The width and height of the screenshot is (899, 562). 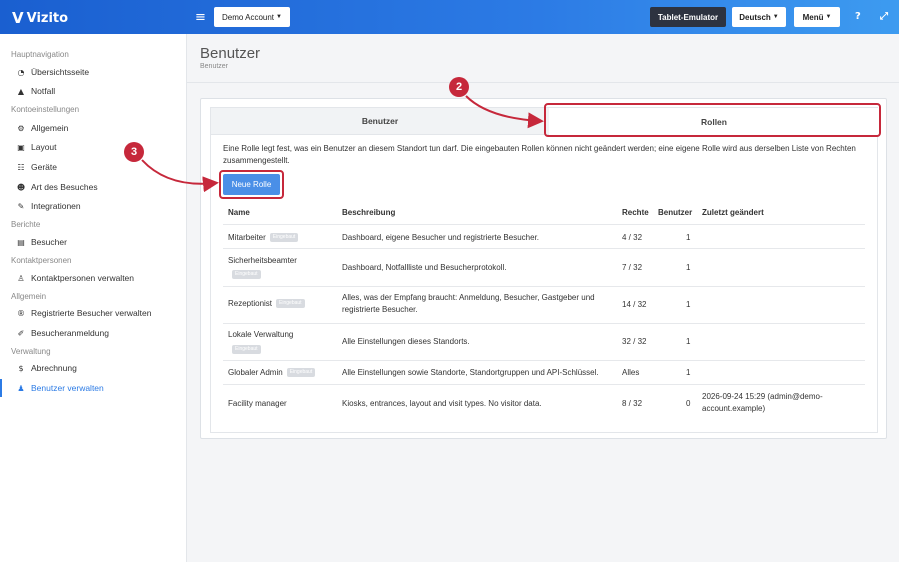 I want to click on role-rights: 7 / 32, so click(x=632, y=267).